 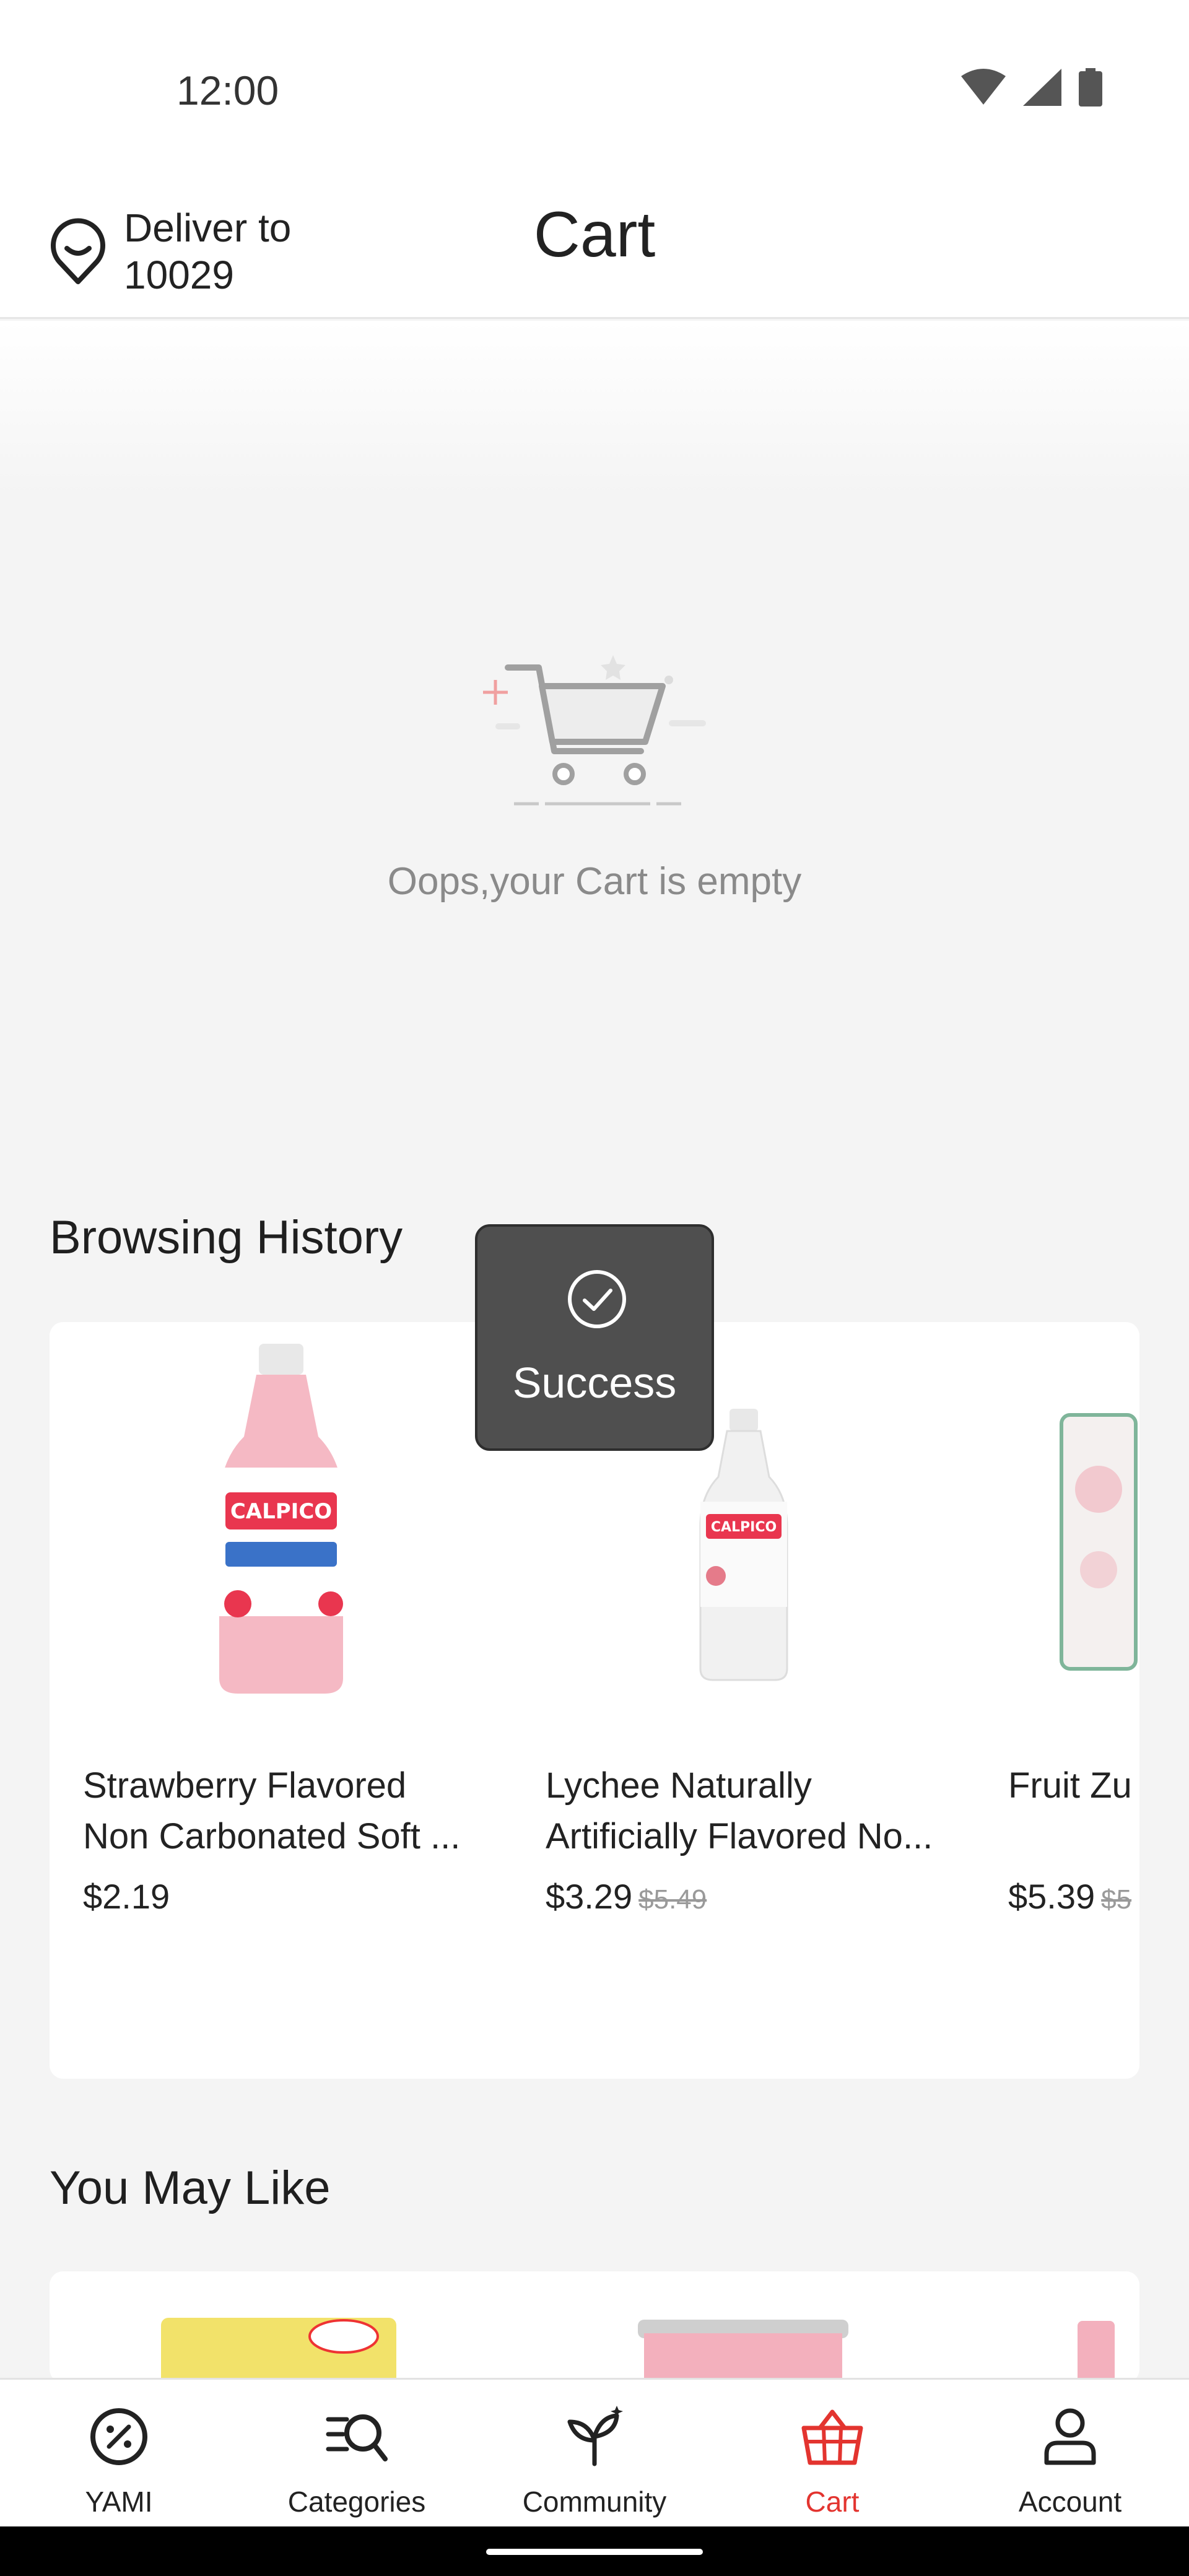 What do you see at coordinates (832, 2502) in the screenshot?
I see `nav-label: Cart` at bounding box center [832, 2502].